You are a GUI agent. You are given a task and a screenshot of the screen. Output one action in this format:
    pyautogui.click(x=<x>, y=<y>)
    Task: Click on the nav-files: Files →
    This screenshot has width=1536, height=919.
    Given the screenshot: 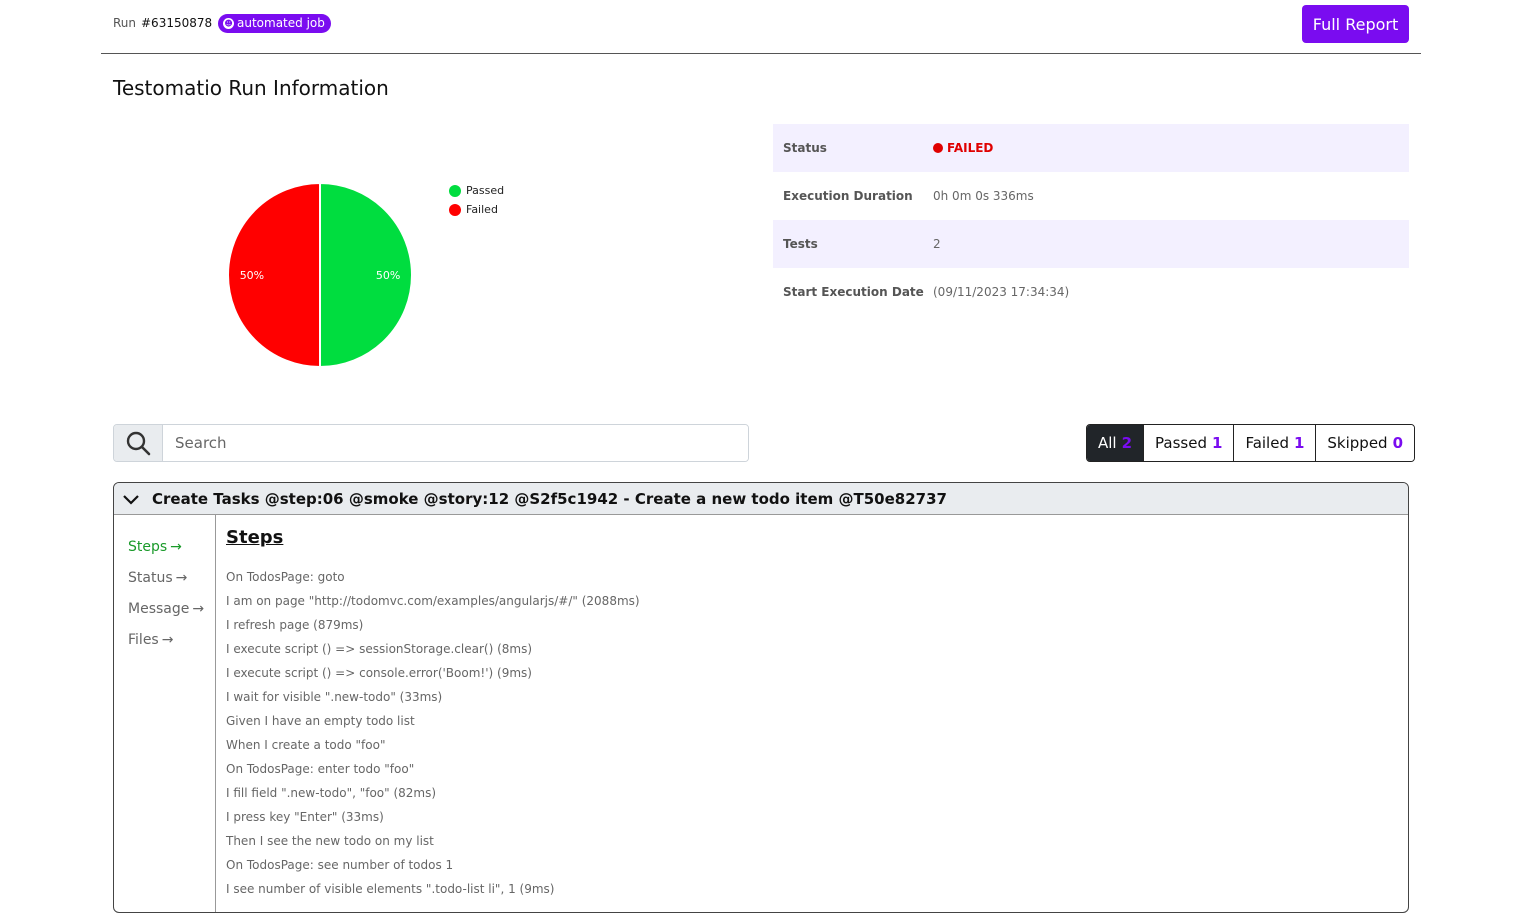 What is the action you would take?
    pyautogui.click(x=164, y=639)
    